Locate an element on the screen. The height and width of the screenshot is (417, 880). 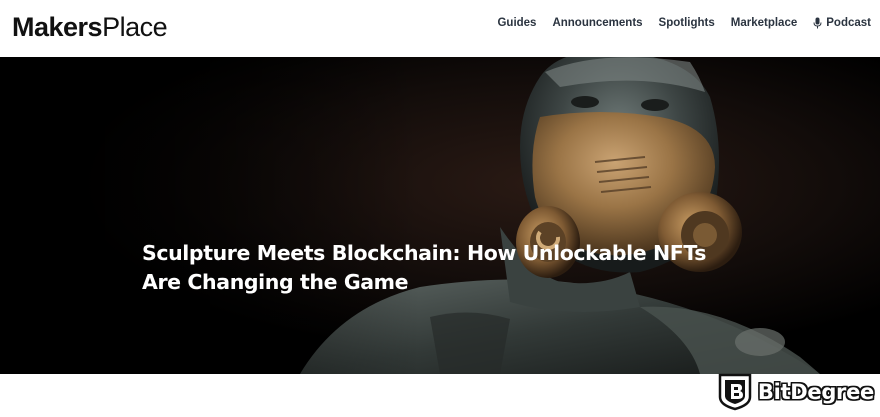
logo-makers: Makers is located at coordinates (57, 27).